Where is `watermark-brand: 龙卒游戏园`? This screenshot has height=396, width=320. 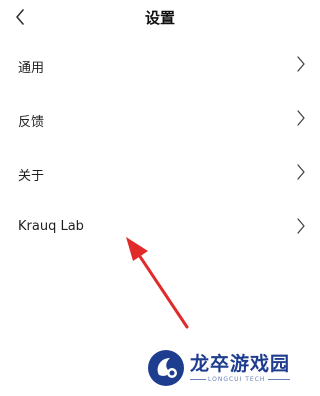
watermark-brand: 龙卒游戏园 is located at coordinates (240, 364).